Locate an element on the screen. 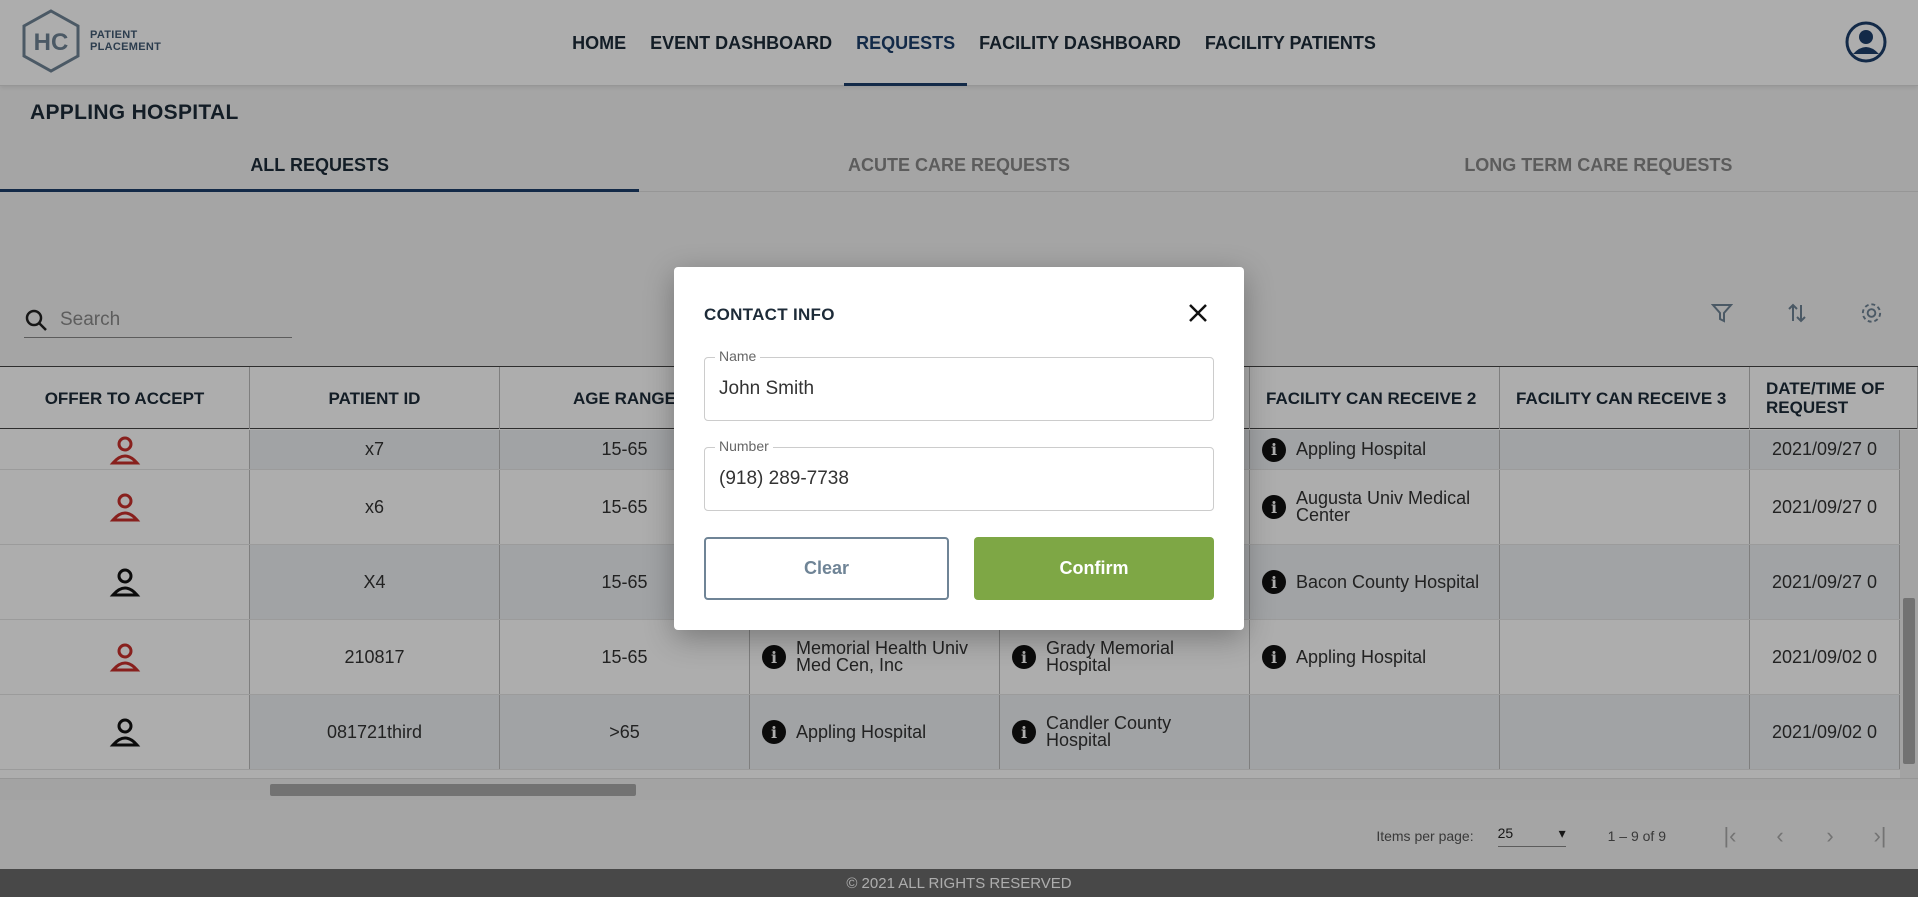  number-label: Number is located at coordinates (744, 446).